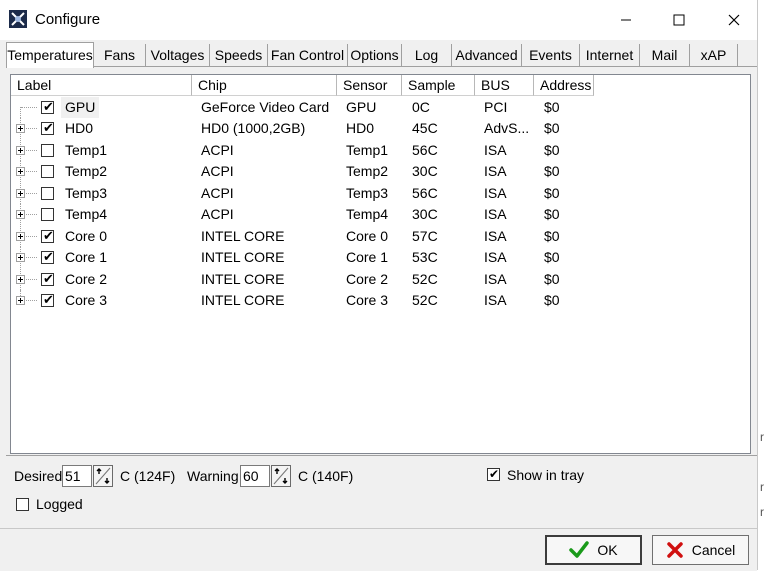 The height and width of the screenshot is (571, 767). I want to click on row-sensor: Temp3, so click(367, 193).